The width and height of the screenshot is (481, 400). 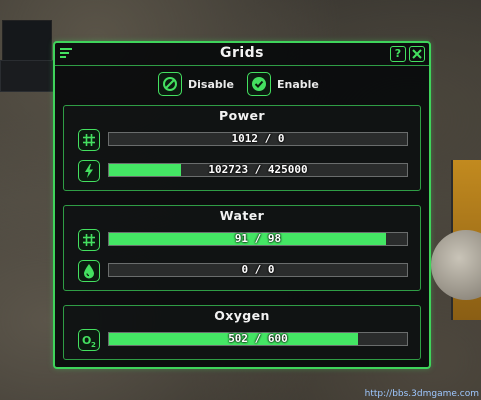 I want to click on disable-icon, so click(x=170, y=84).